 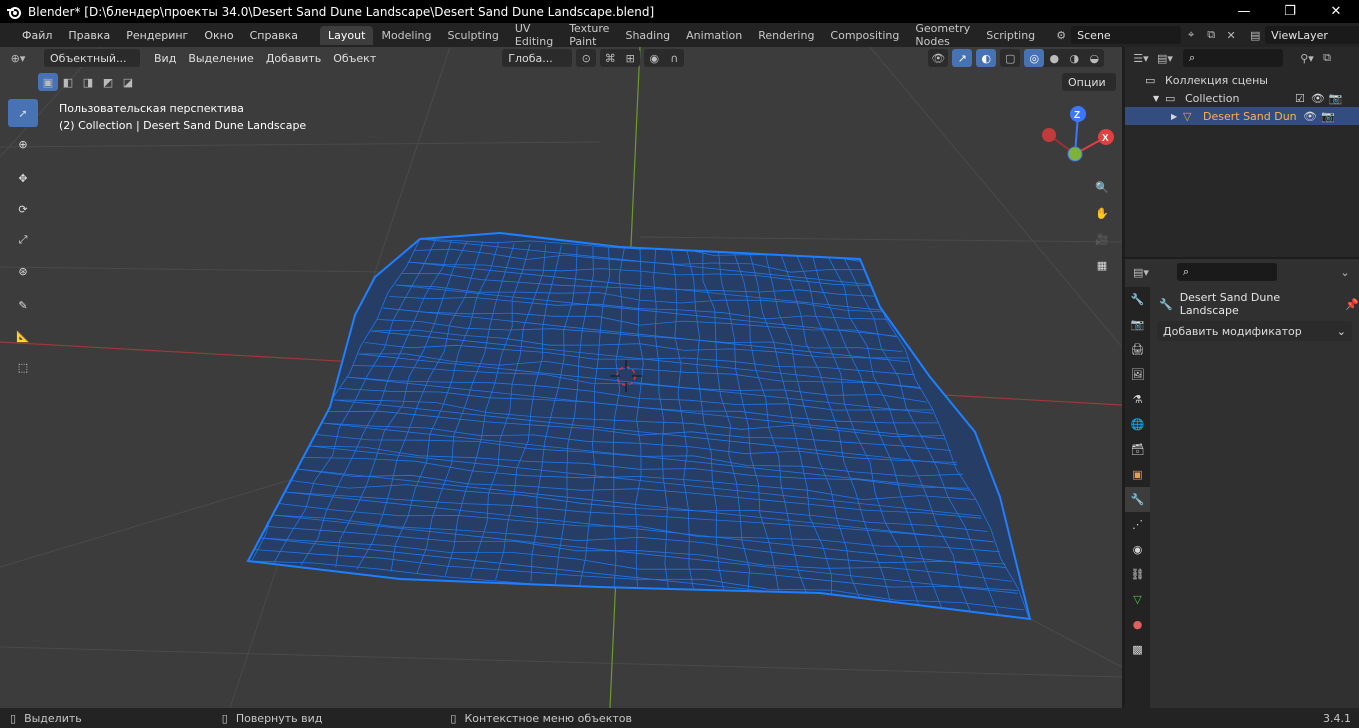 What do you see at coordinates (1242, 80) in the screenshot?
I see `scene-collection-row: ▭ Коллекция сцены` at bounding box center [1242, 80].